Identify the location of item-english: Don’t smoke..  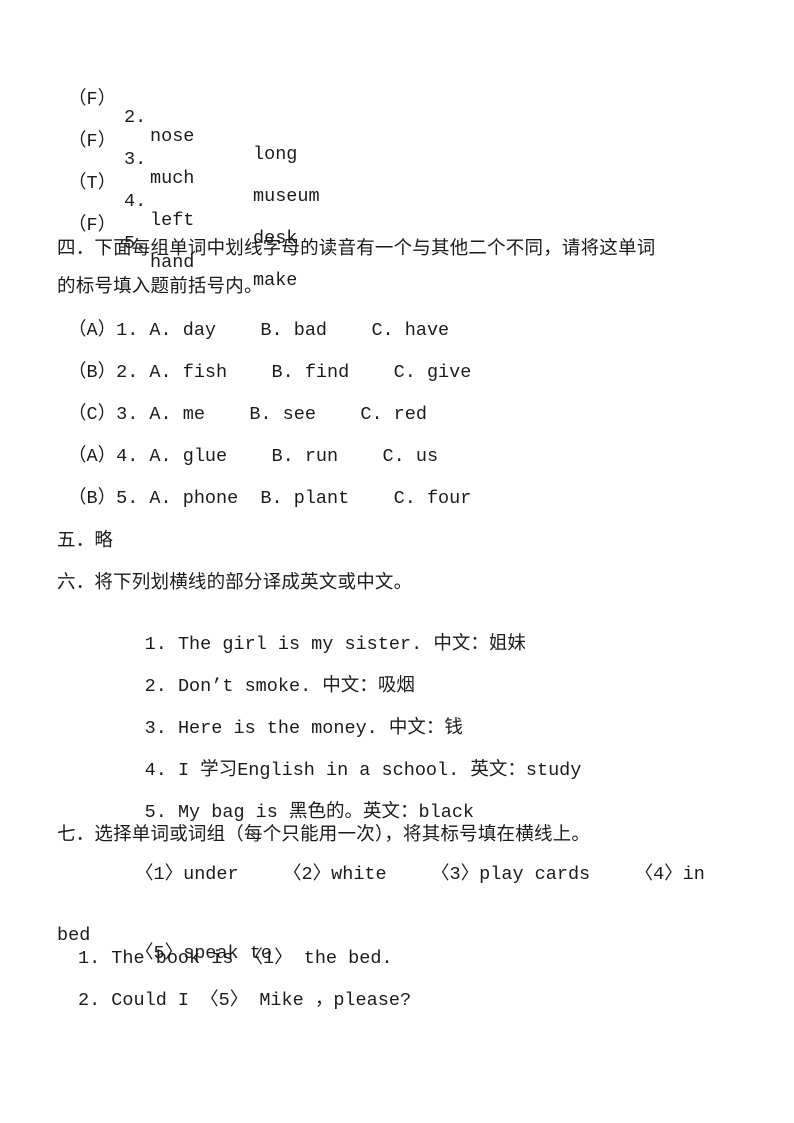
(244, 686).